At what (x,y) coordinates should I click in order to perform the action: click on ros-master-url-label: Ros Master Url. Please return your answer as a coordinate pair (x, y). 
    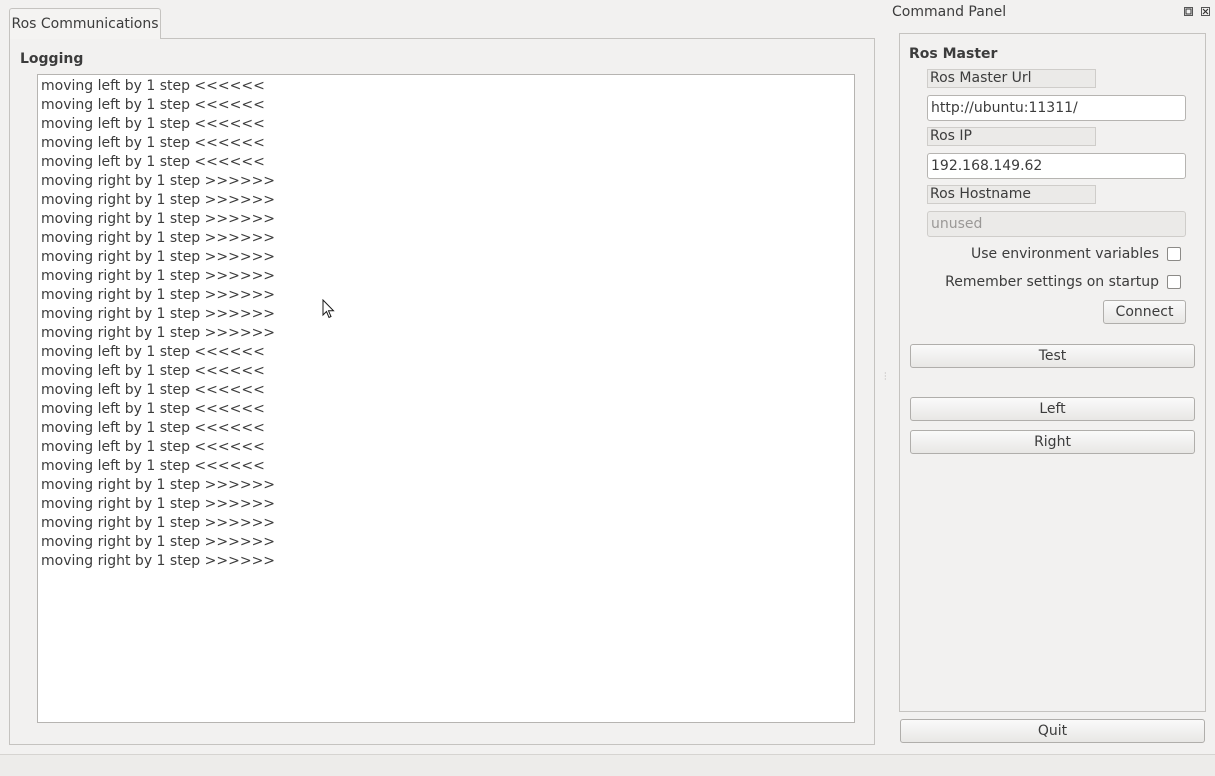
    Looking at the image, I should click on (1011, 78).